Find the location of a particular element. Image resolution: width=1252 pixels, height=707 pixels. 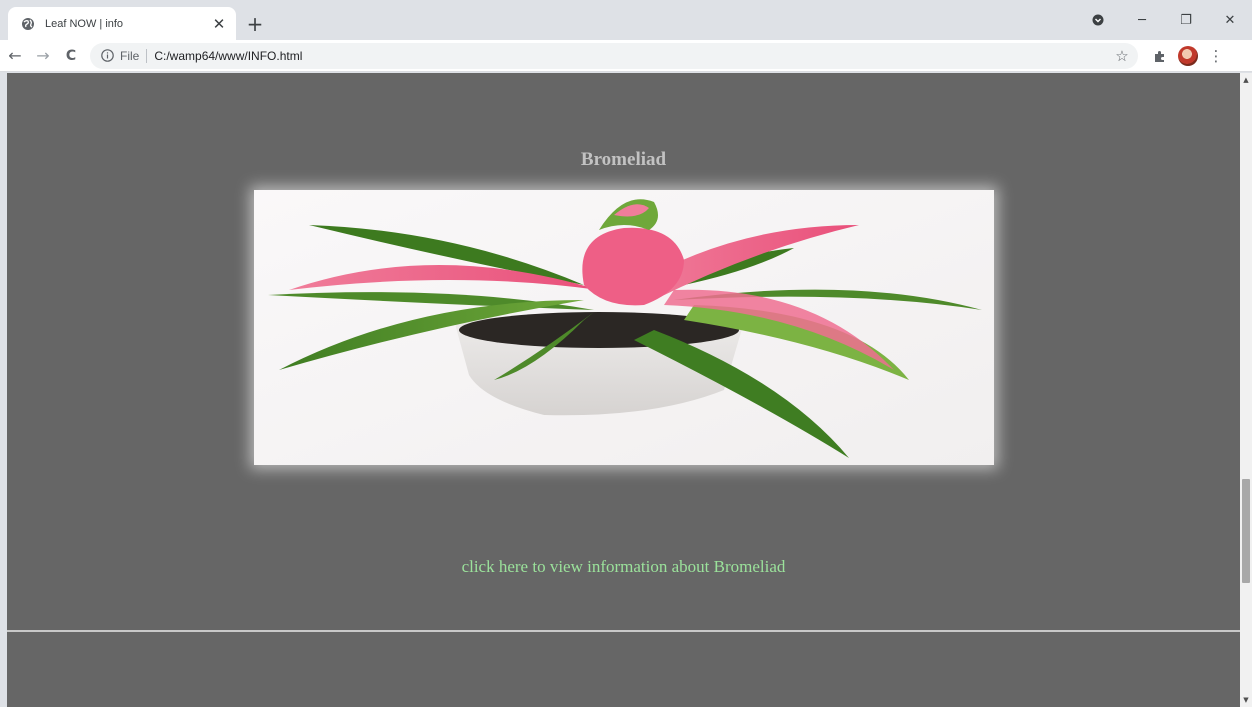

minimize-button: ─ is located at coordinates (1142, 20).